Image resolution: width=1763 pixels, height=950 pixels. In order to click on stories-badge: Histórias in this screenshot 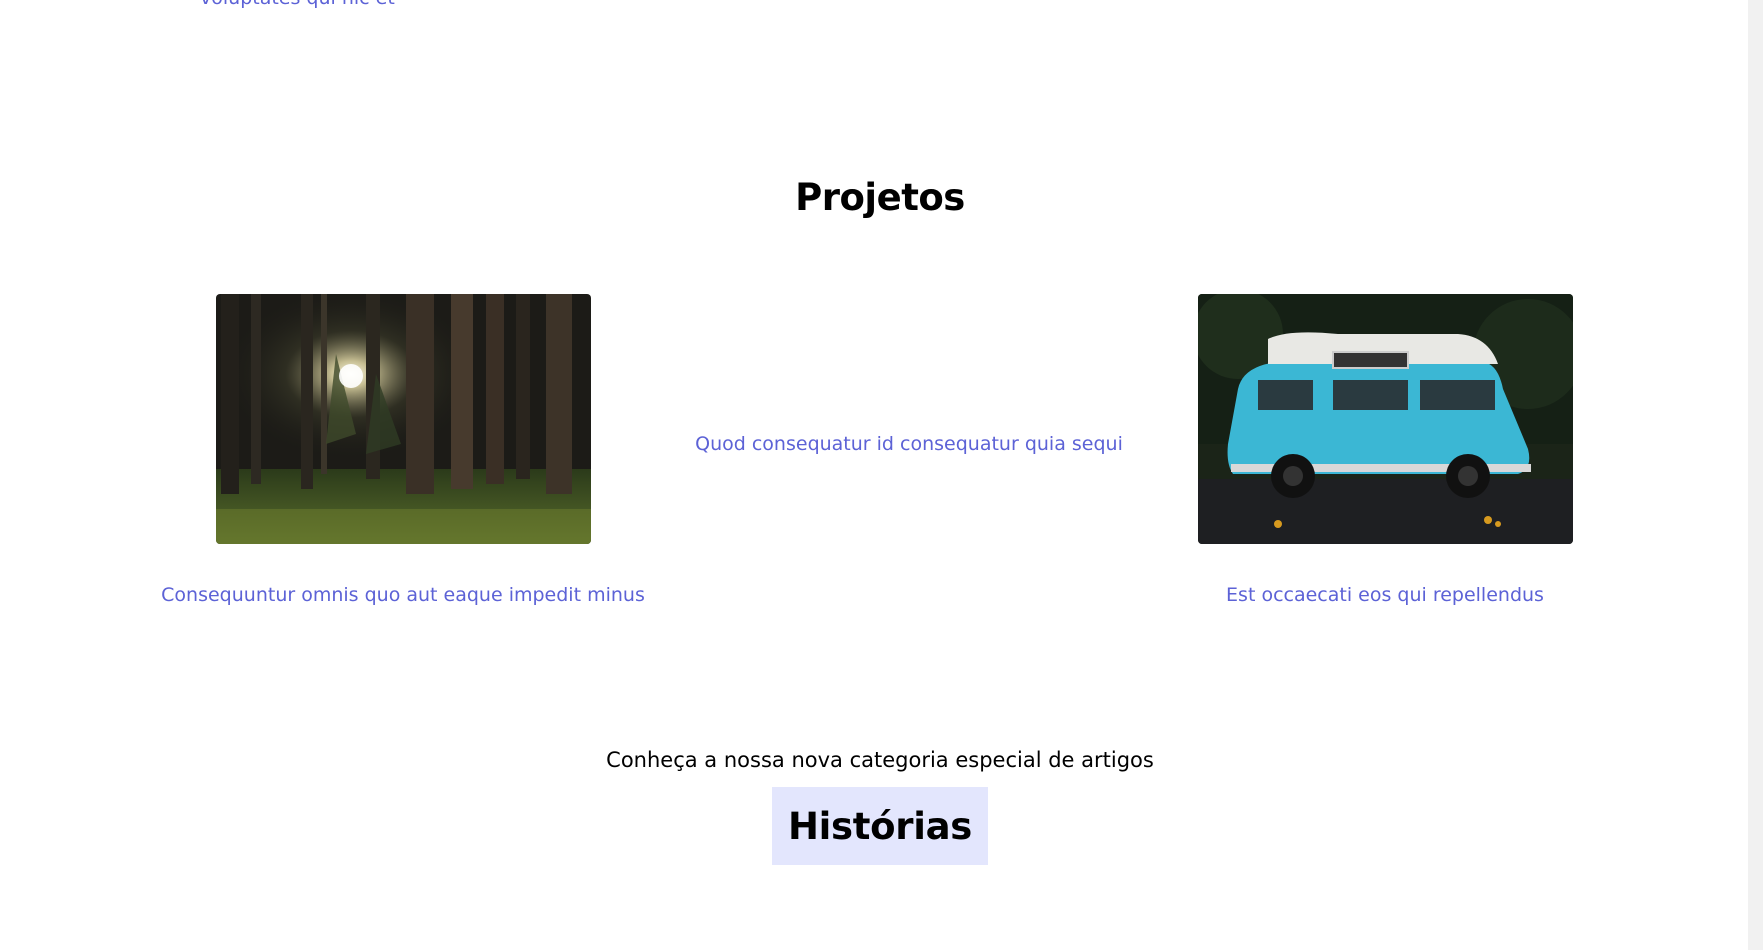, I will do `click(880, 826)`.